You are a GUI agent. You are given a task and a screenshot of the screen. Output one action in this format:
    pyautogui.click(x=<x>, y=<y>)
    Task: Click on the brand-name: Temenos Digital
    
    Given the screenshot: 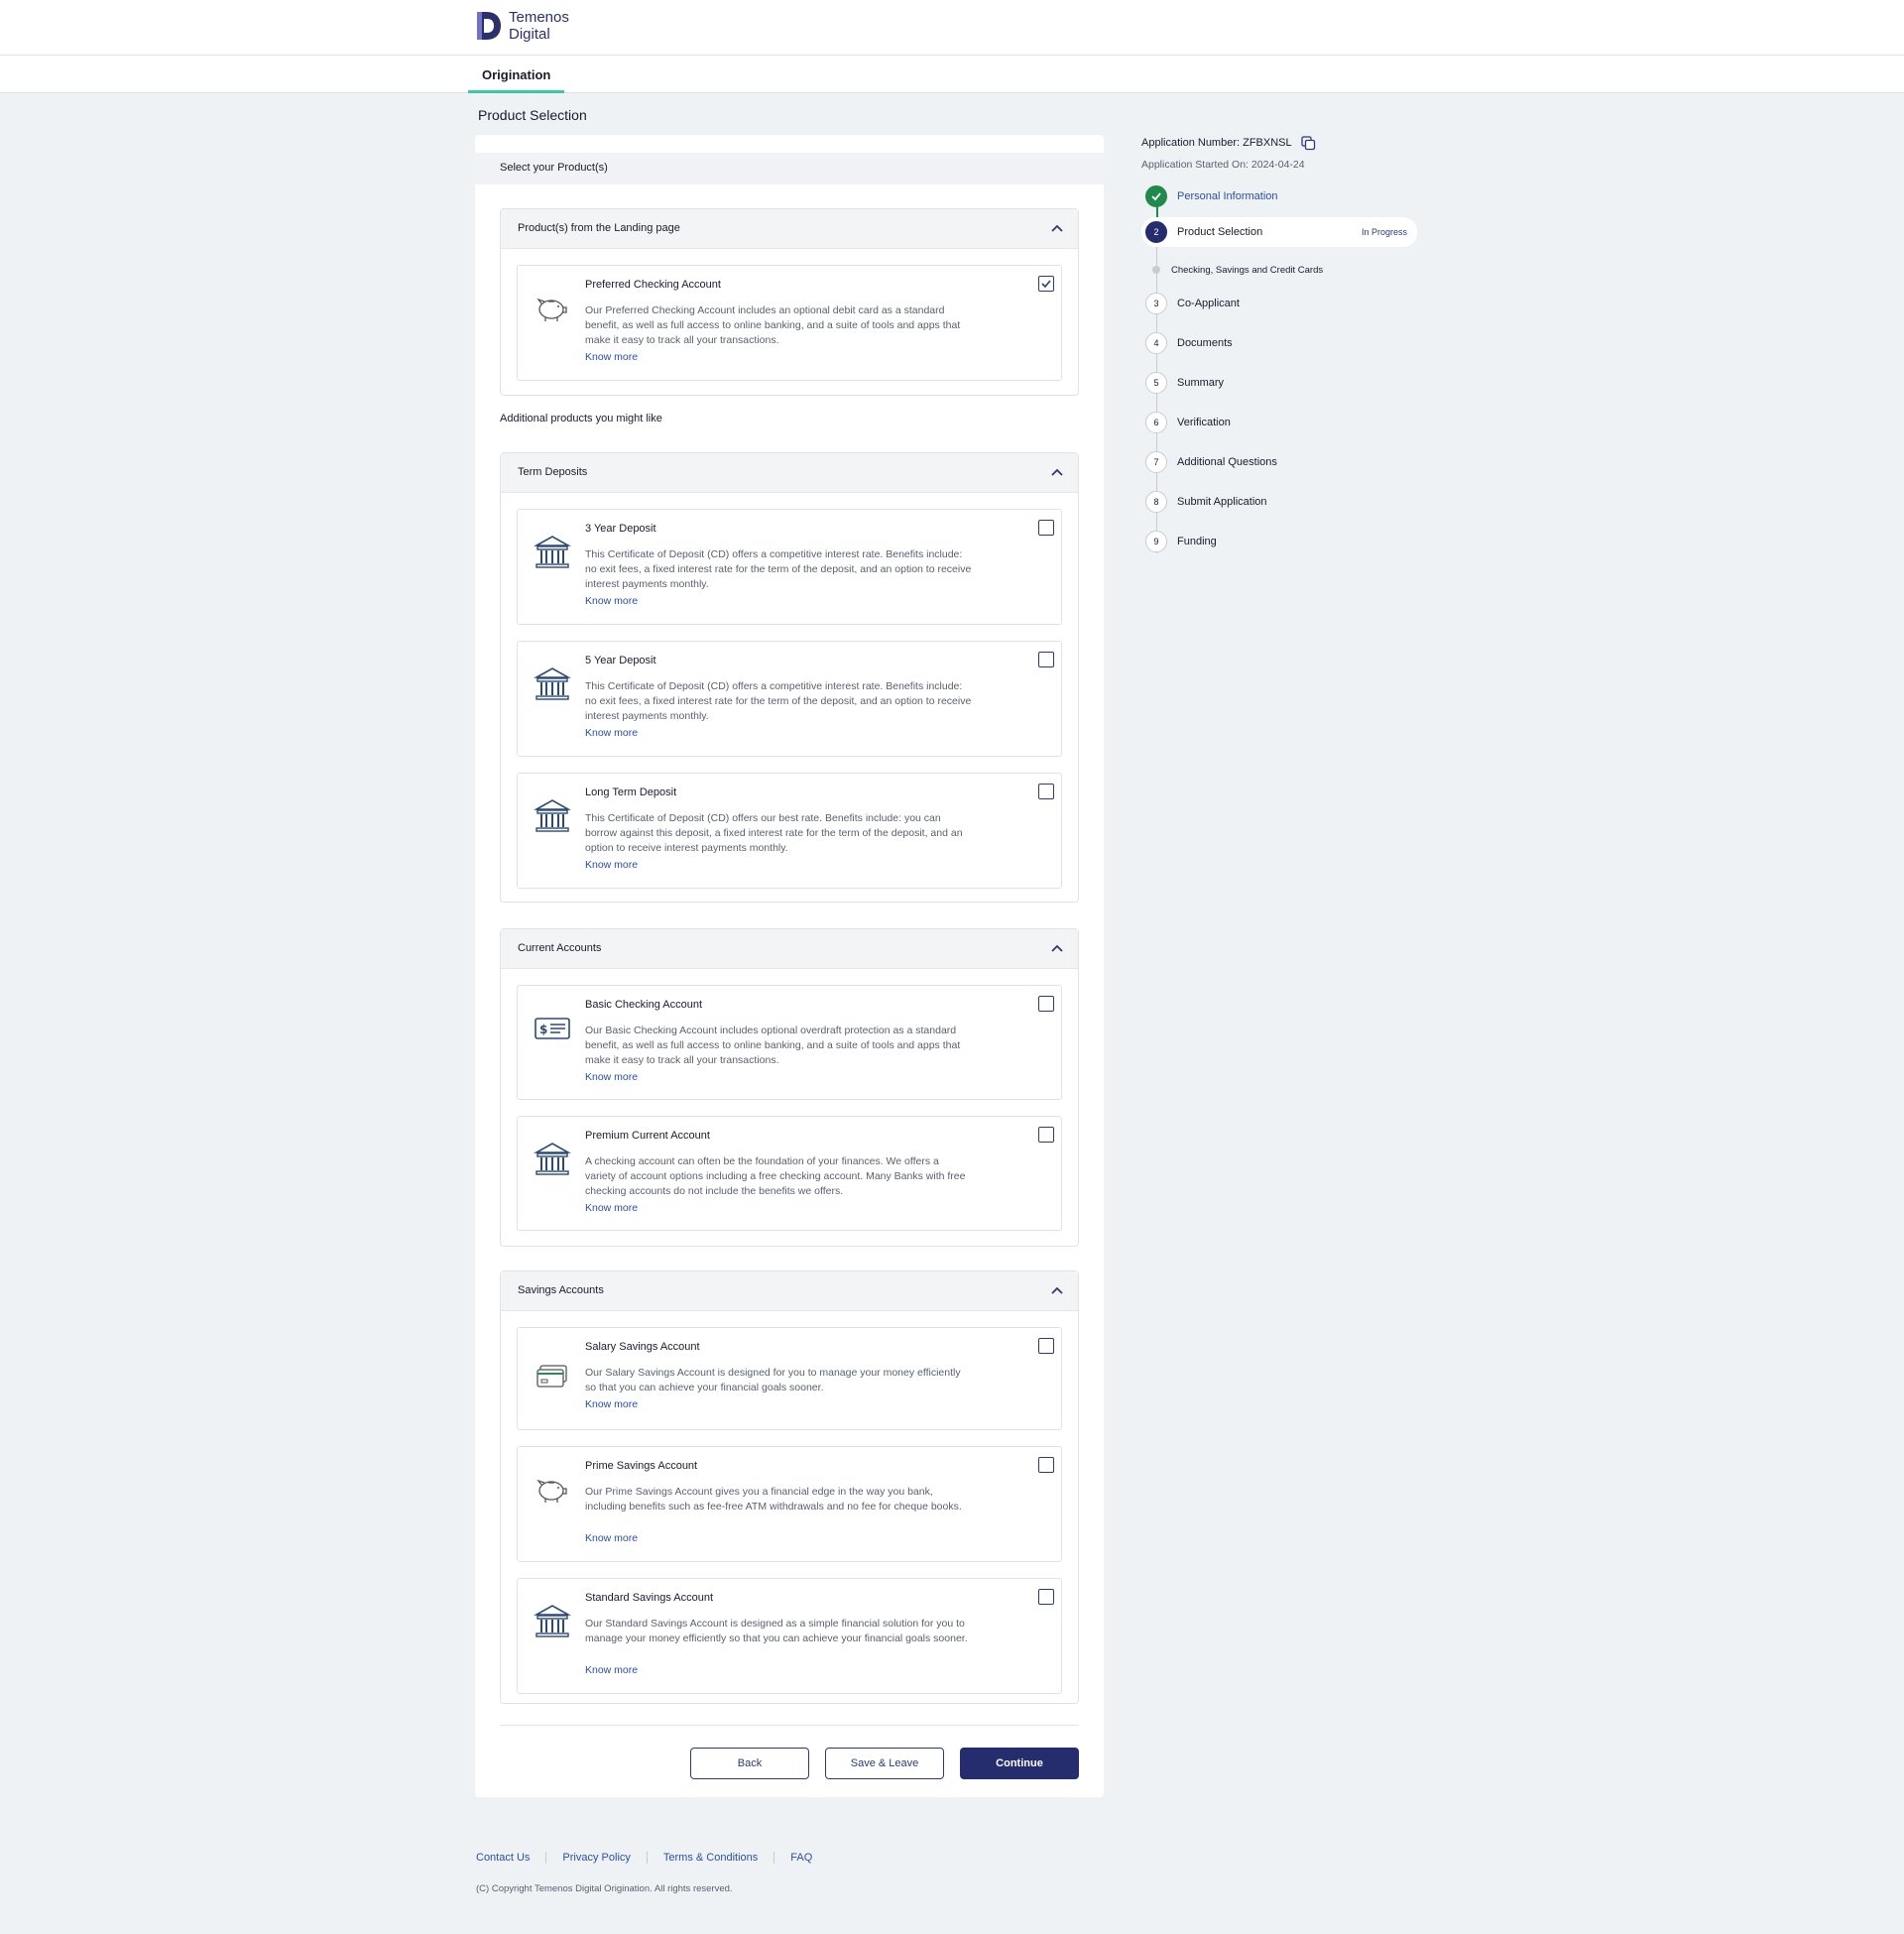 What is the action you would take?
    pyautogui.click(x=539, y=26)
    